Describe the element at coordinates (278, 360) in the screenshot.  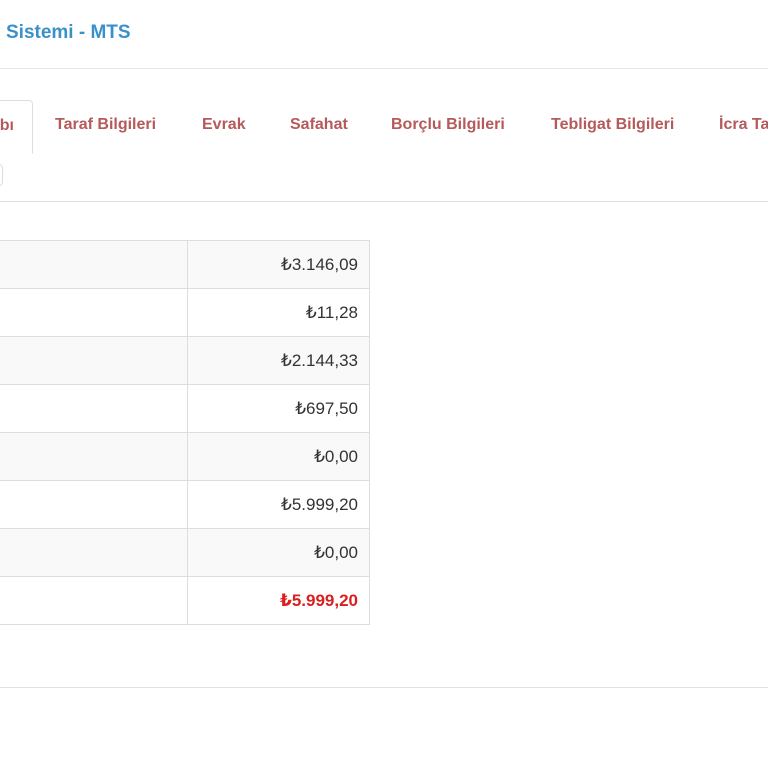
I see `row-value: ₺2.144,33` at that location.